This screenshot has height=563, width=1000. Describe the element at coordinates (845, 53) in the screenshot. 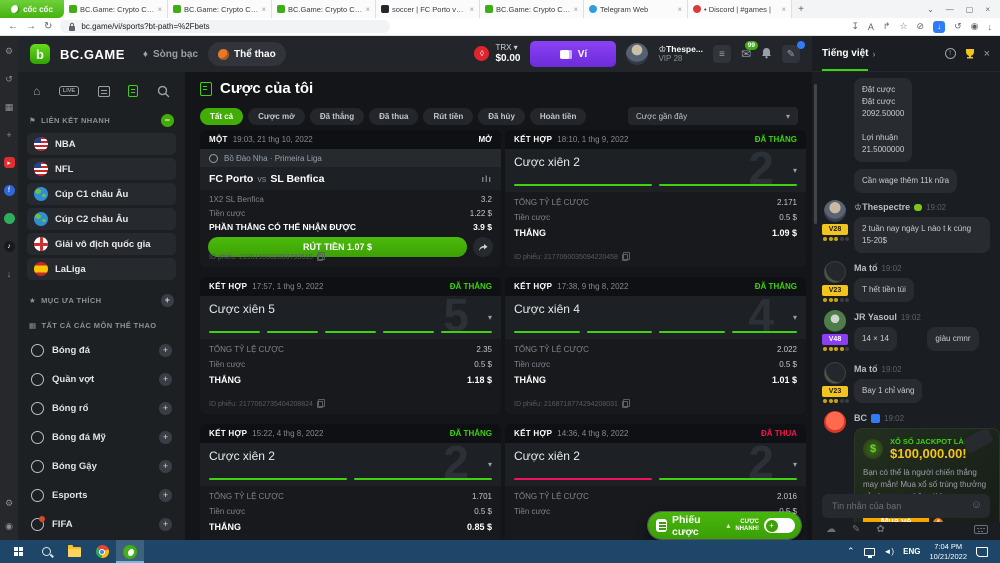

I see `chat-language-tab: Tiếng việt` at that location.